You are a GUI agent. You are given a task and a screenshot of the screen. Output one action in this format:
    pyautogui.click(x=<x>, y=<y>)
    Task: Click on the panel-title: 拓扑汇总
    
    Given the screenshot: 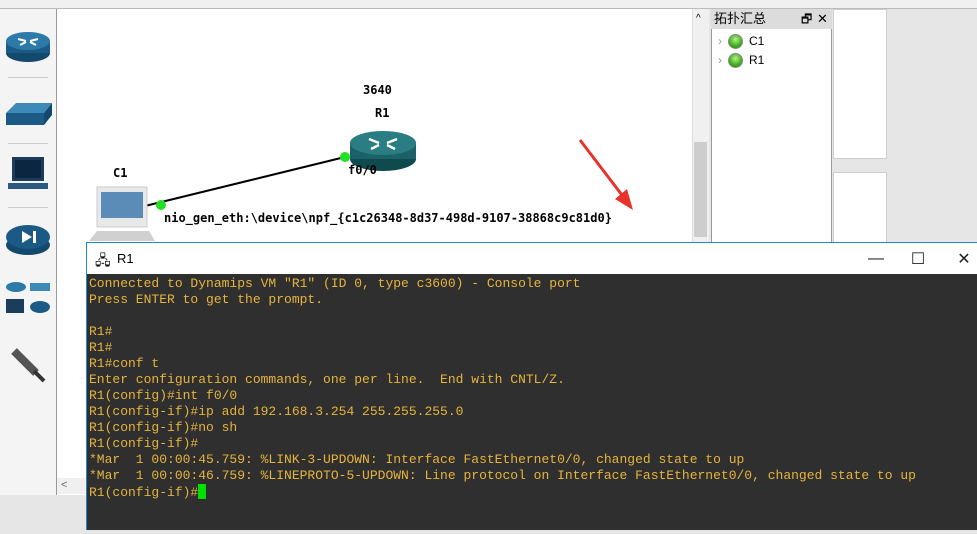 What is the action you would take?
    pyautogui.click(x=740, y=18)
    